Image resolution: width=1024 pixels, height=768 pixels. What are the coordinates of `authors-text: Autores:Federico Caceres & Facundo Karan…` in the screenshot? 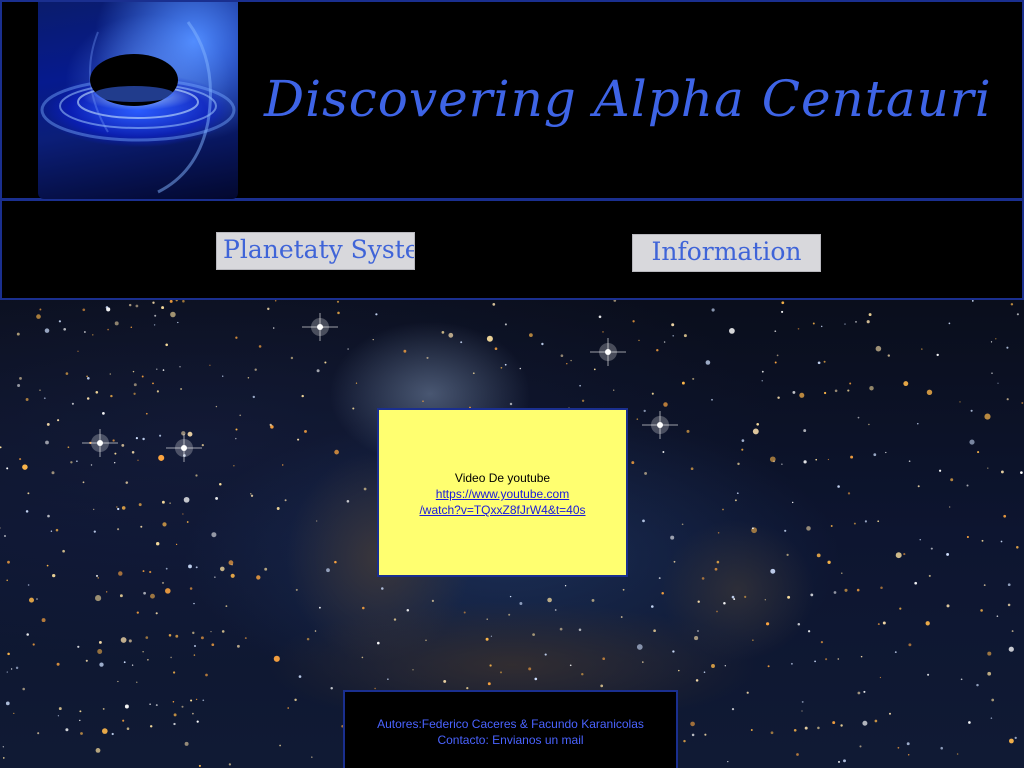 It's located at (510, 724).